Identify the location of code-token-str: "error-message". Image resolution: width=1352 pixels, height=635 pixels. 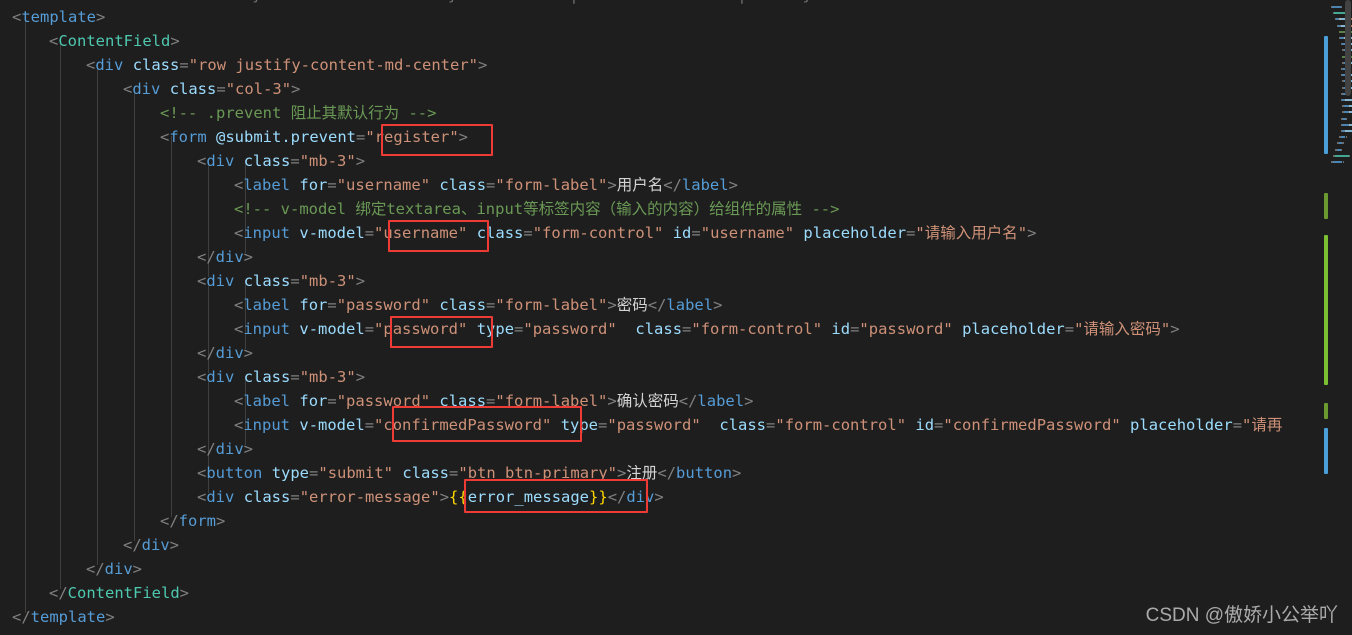
(369, 497).